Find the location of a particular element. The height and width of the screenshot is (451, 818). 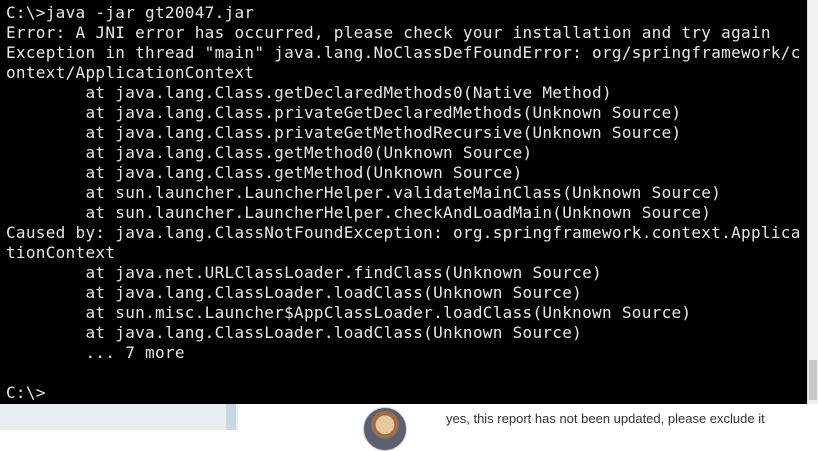

user-avatar-icon is located at coordinates (385, 429).